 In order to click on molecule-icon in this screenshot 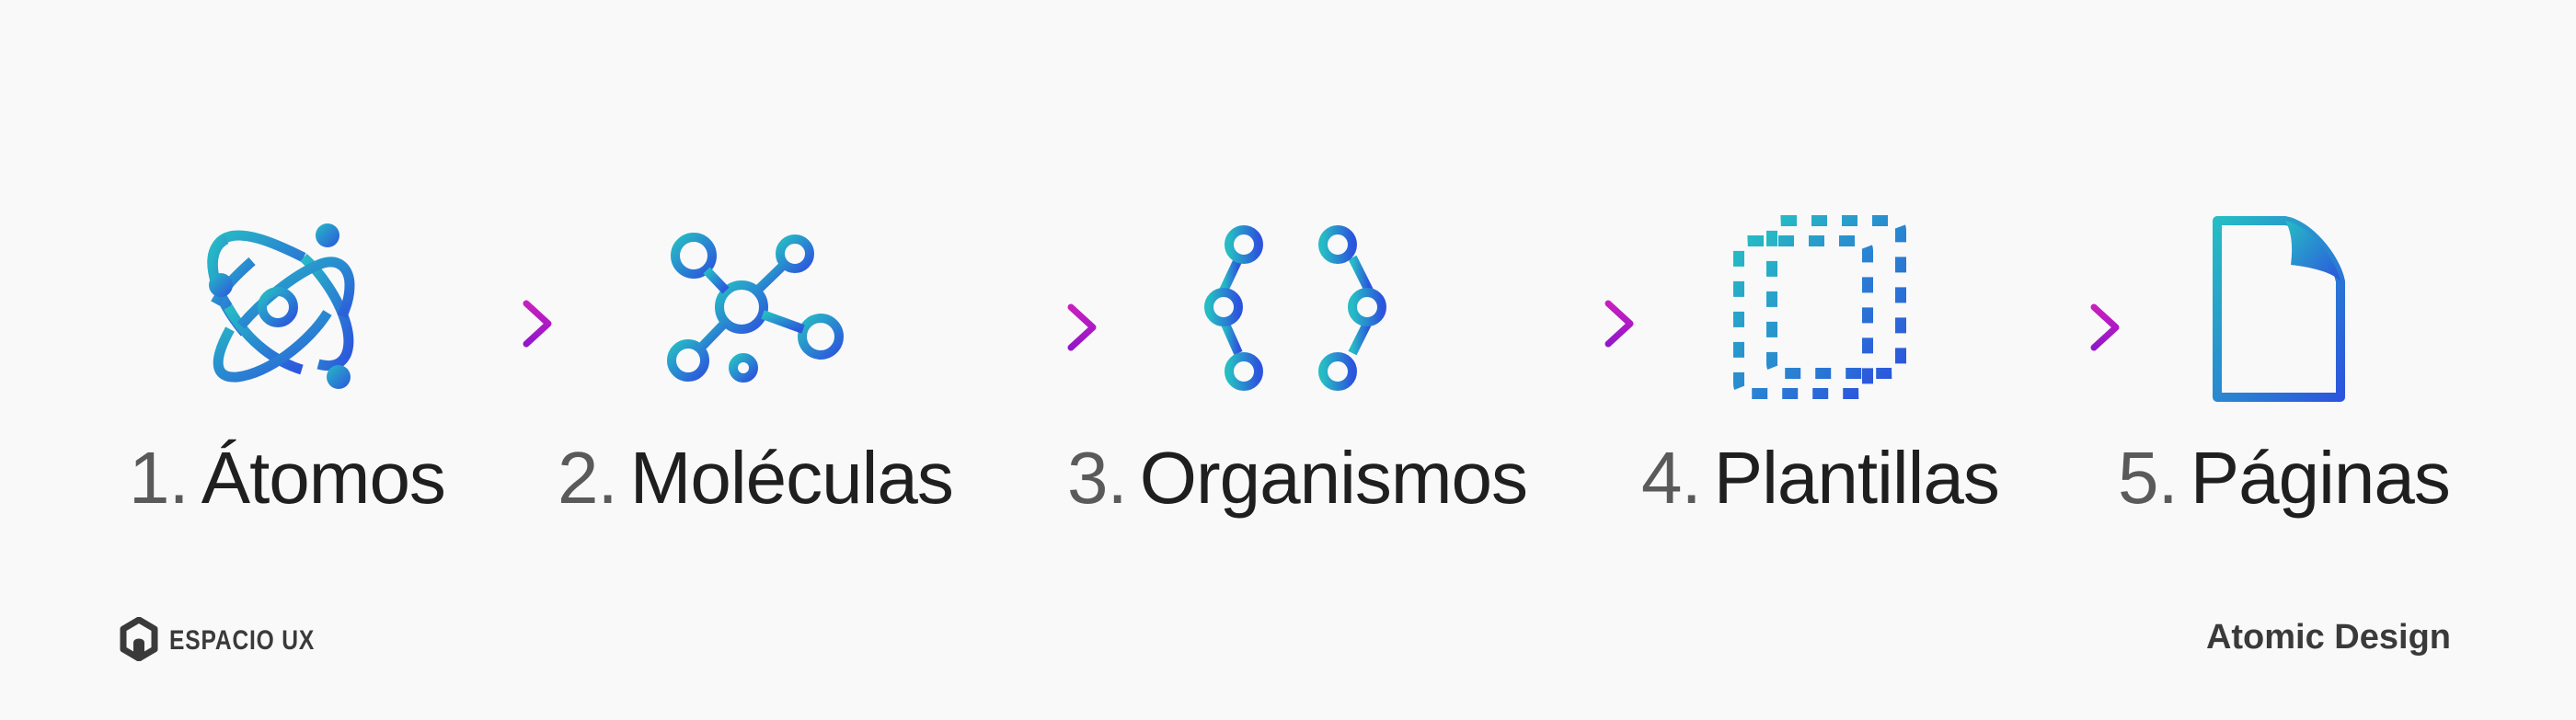, I will do `click(755, 310)`.